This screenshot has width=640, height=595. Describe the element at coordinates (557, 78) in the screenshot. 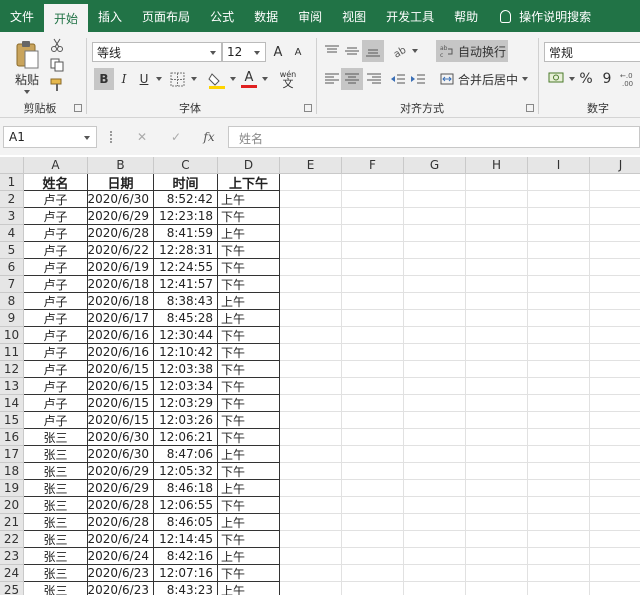

I see `accounting-icon` at that location.